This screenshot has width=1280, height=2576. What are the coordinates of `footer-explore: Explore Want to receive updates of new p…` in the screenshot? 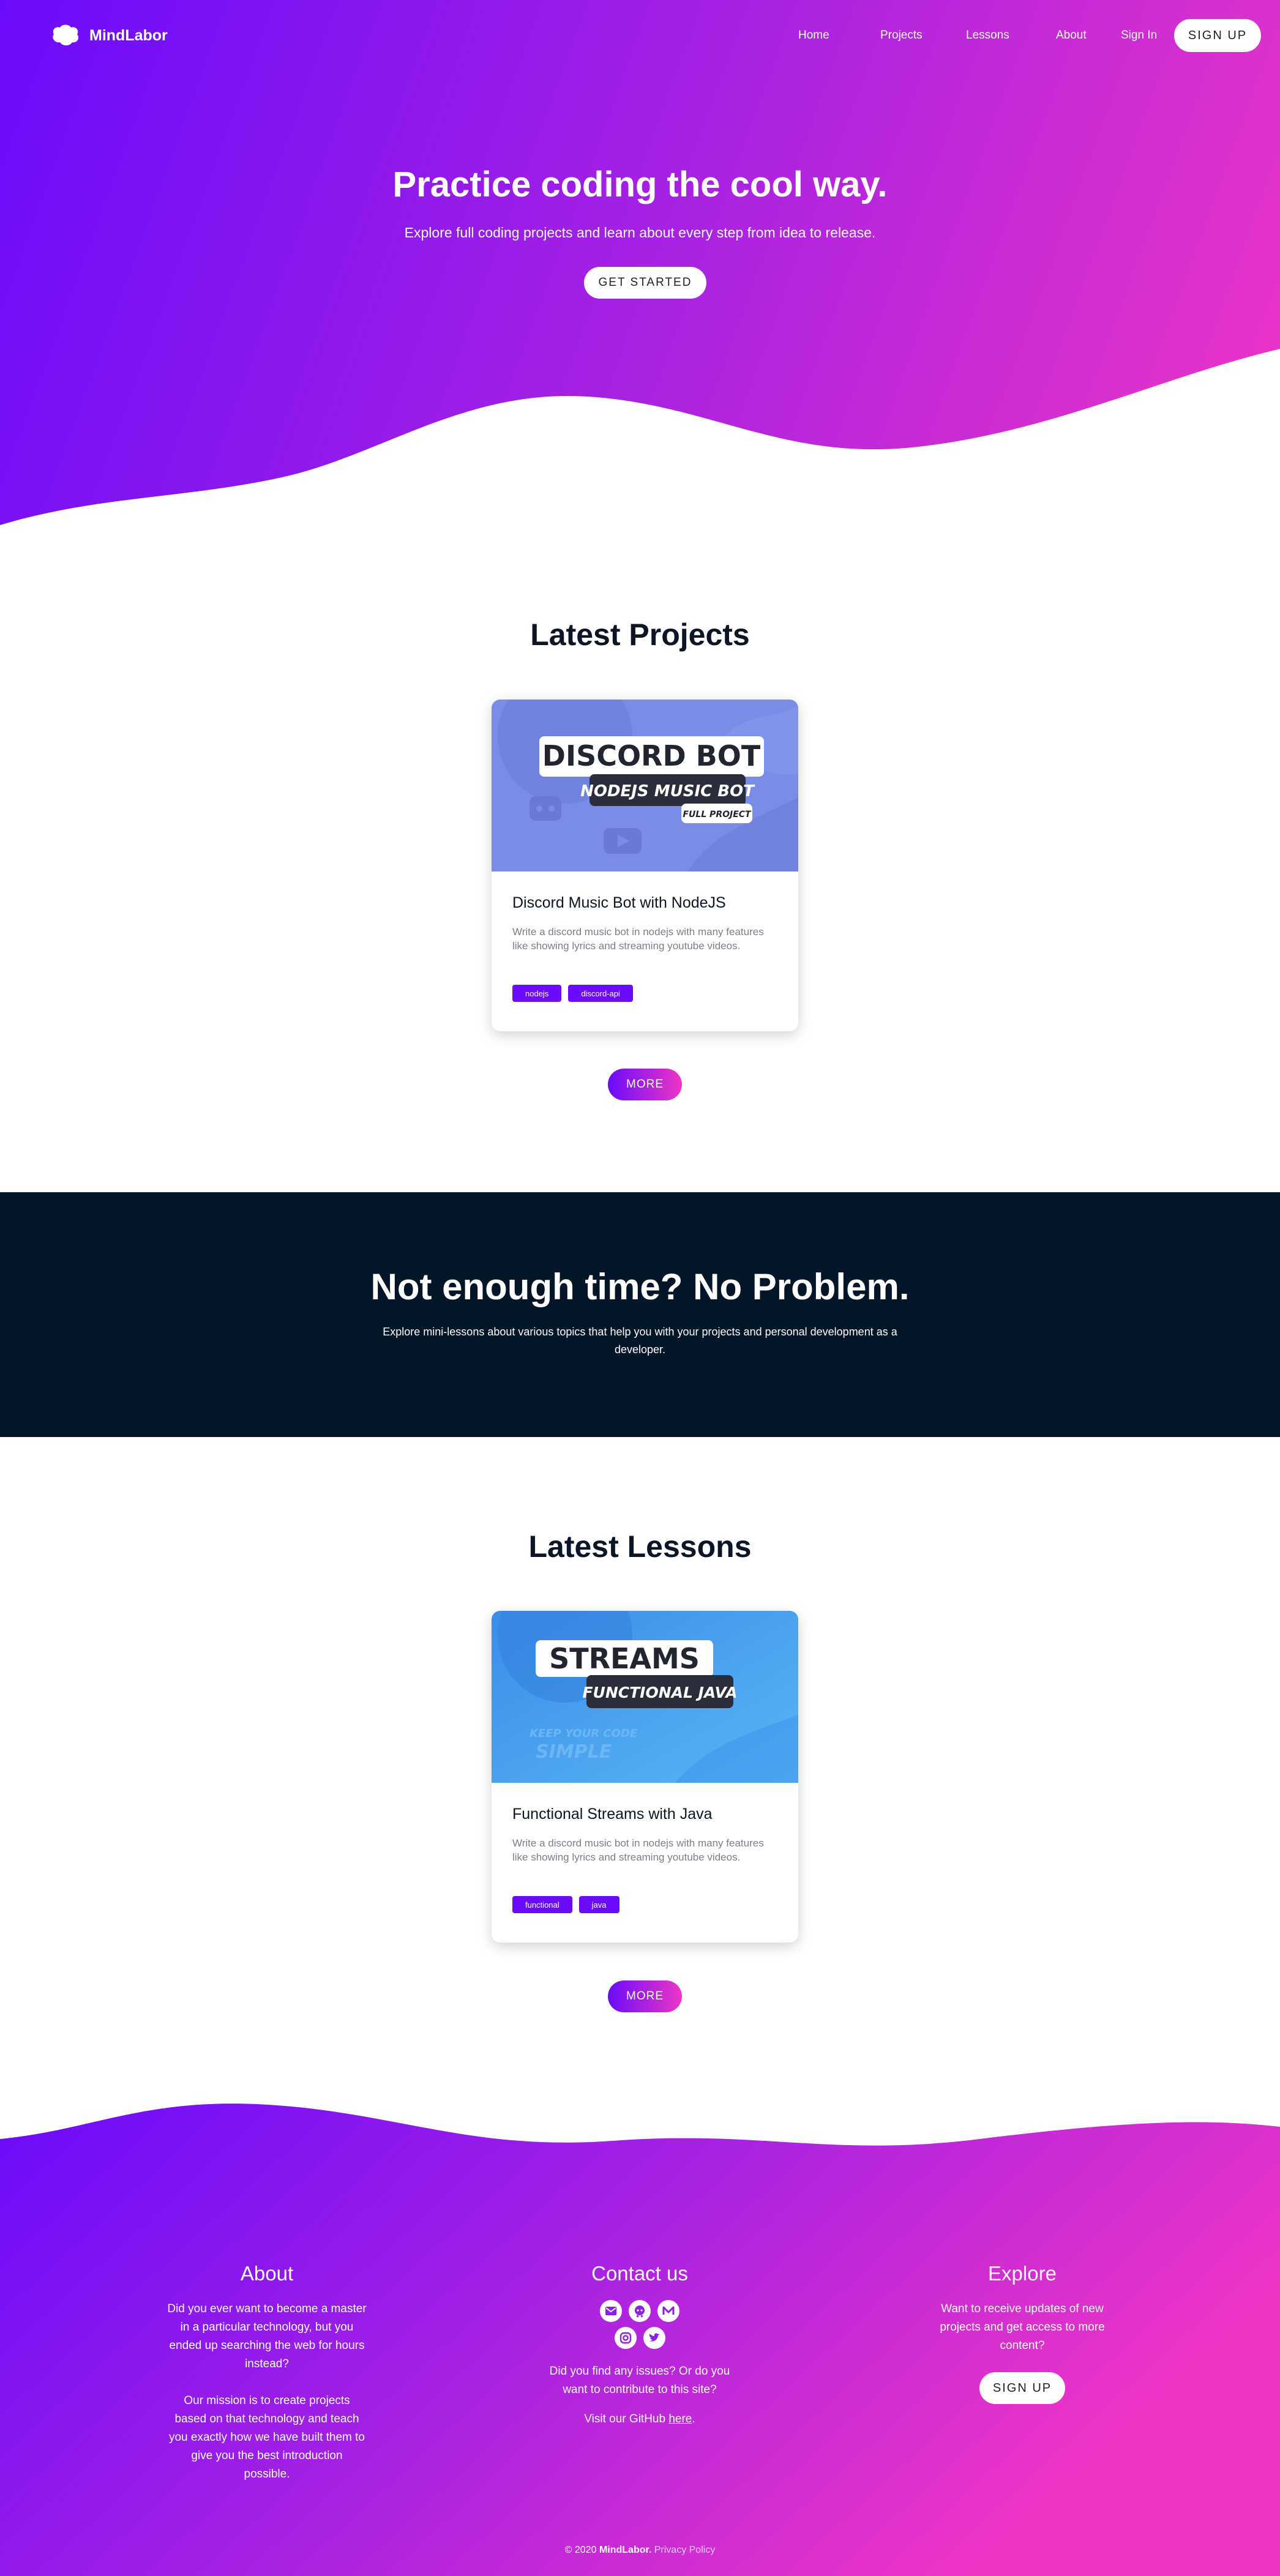 It's located at (1022, 2333).